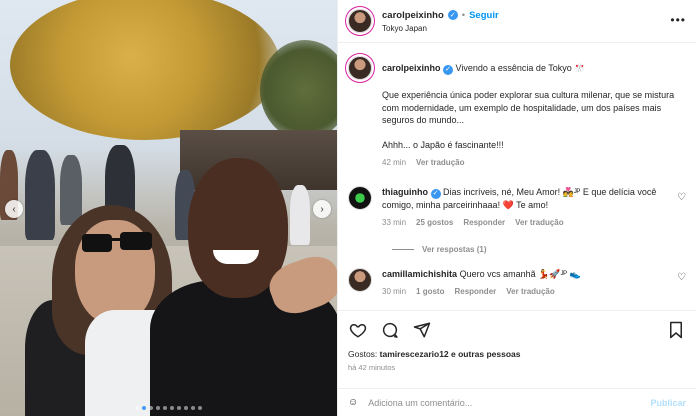 Image resolution: width=696 pixels, height=416 pixels. What do you see at coordinates (394, 292) in the screenshot?
I see `comment-time: 30 min` at bounding box center [394, 292].